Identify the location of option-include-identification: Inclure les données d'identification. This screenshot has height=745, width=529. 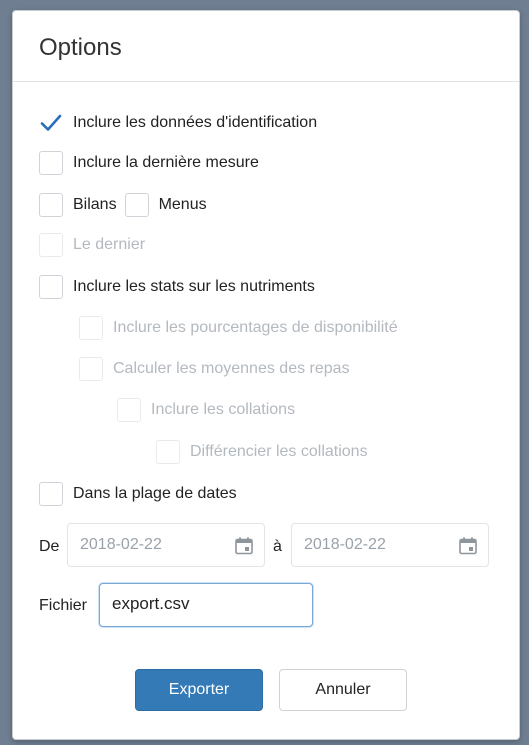
(178, 123).